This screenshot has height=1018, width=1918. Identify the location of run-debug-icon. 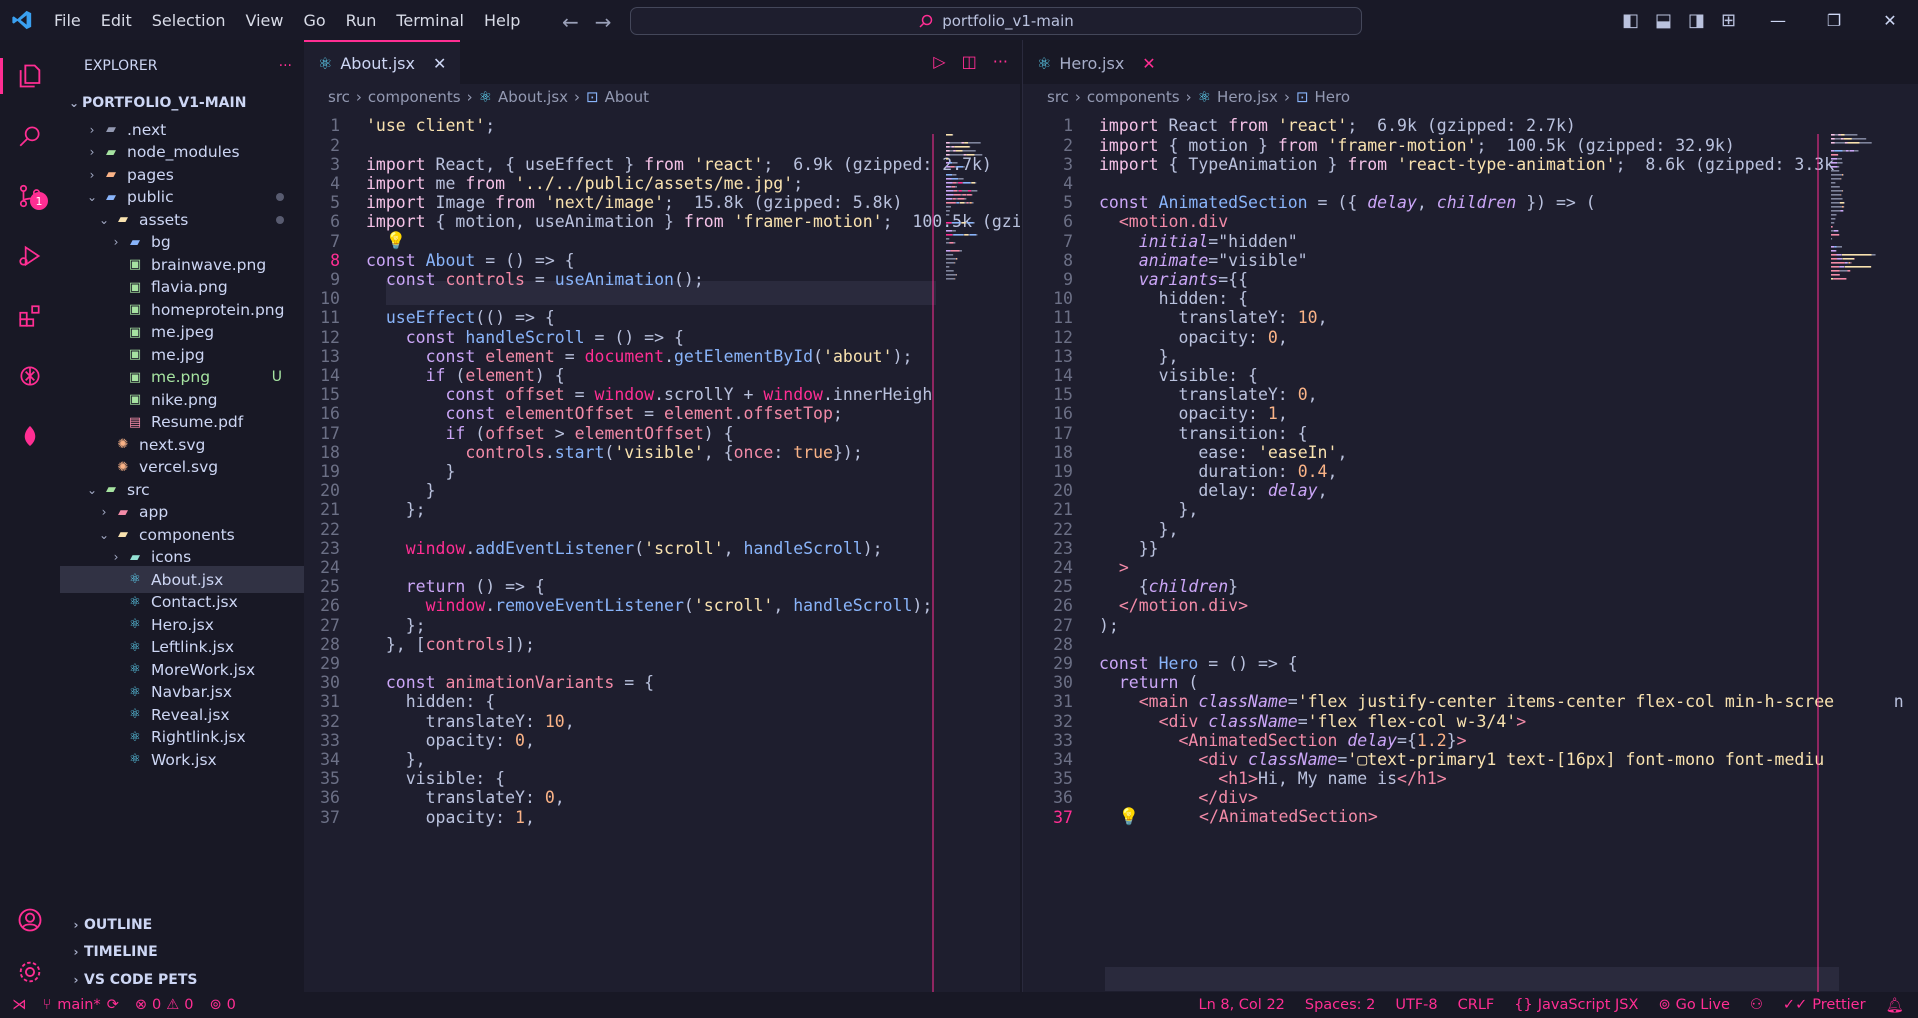
(30, 256).